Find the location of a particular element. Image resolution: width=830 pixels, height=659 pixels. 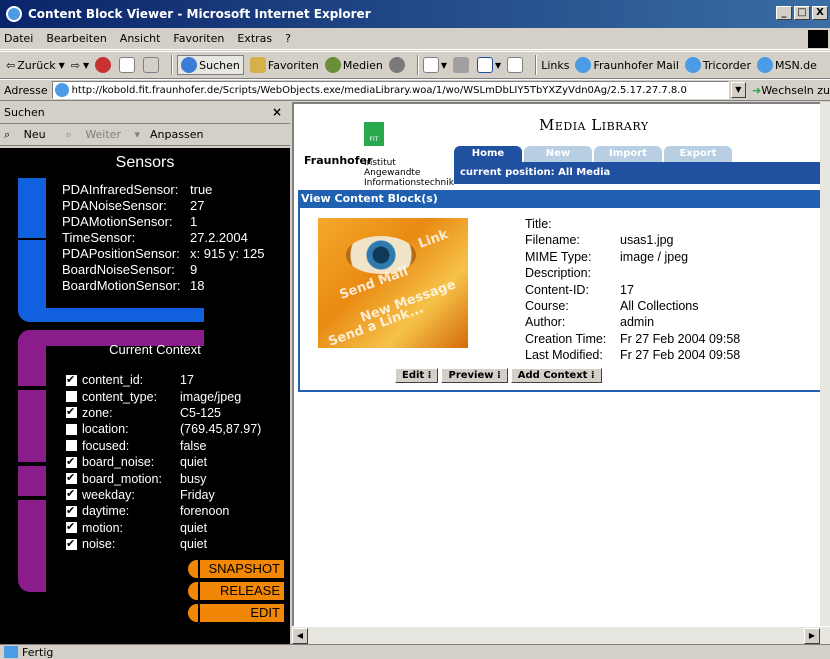

release-button-cap is located at coordinates (193, 591).